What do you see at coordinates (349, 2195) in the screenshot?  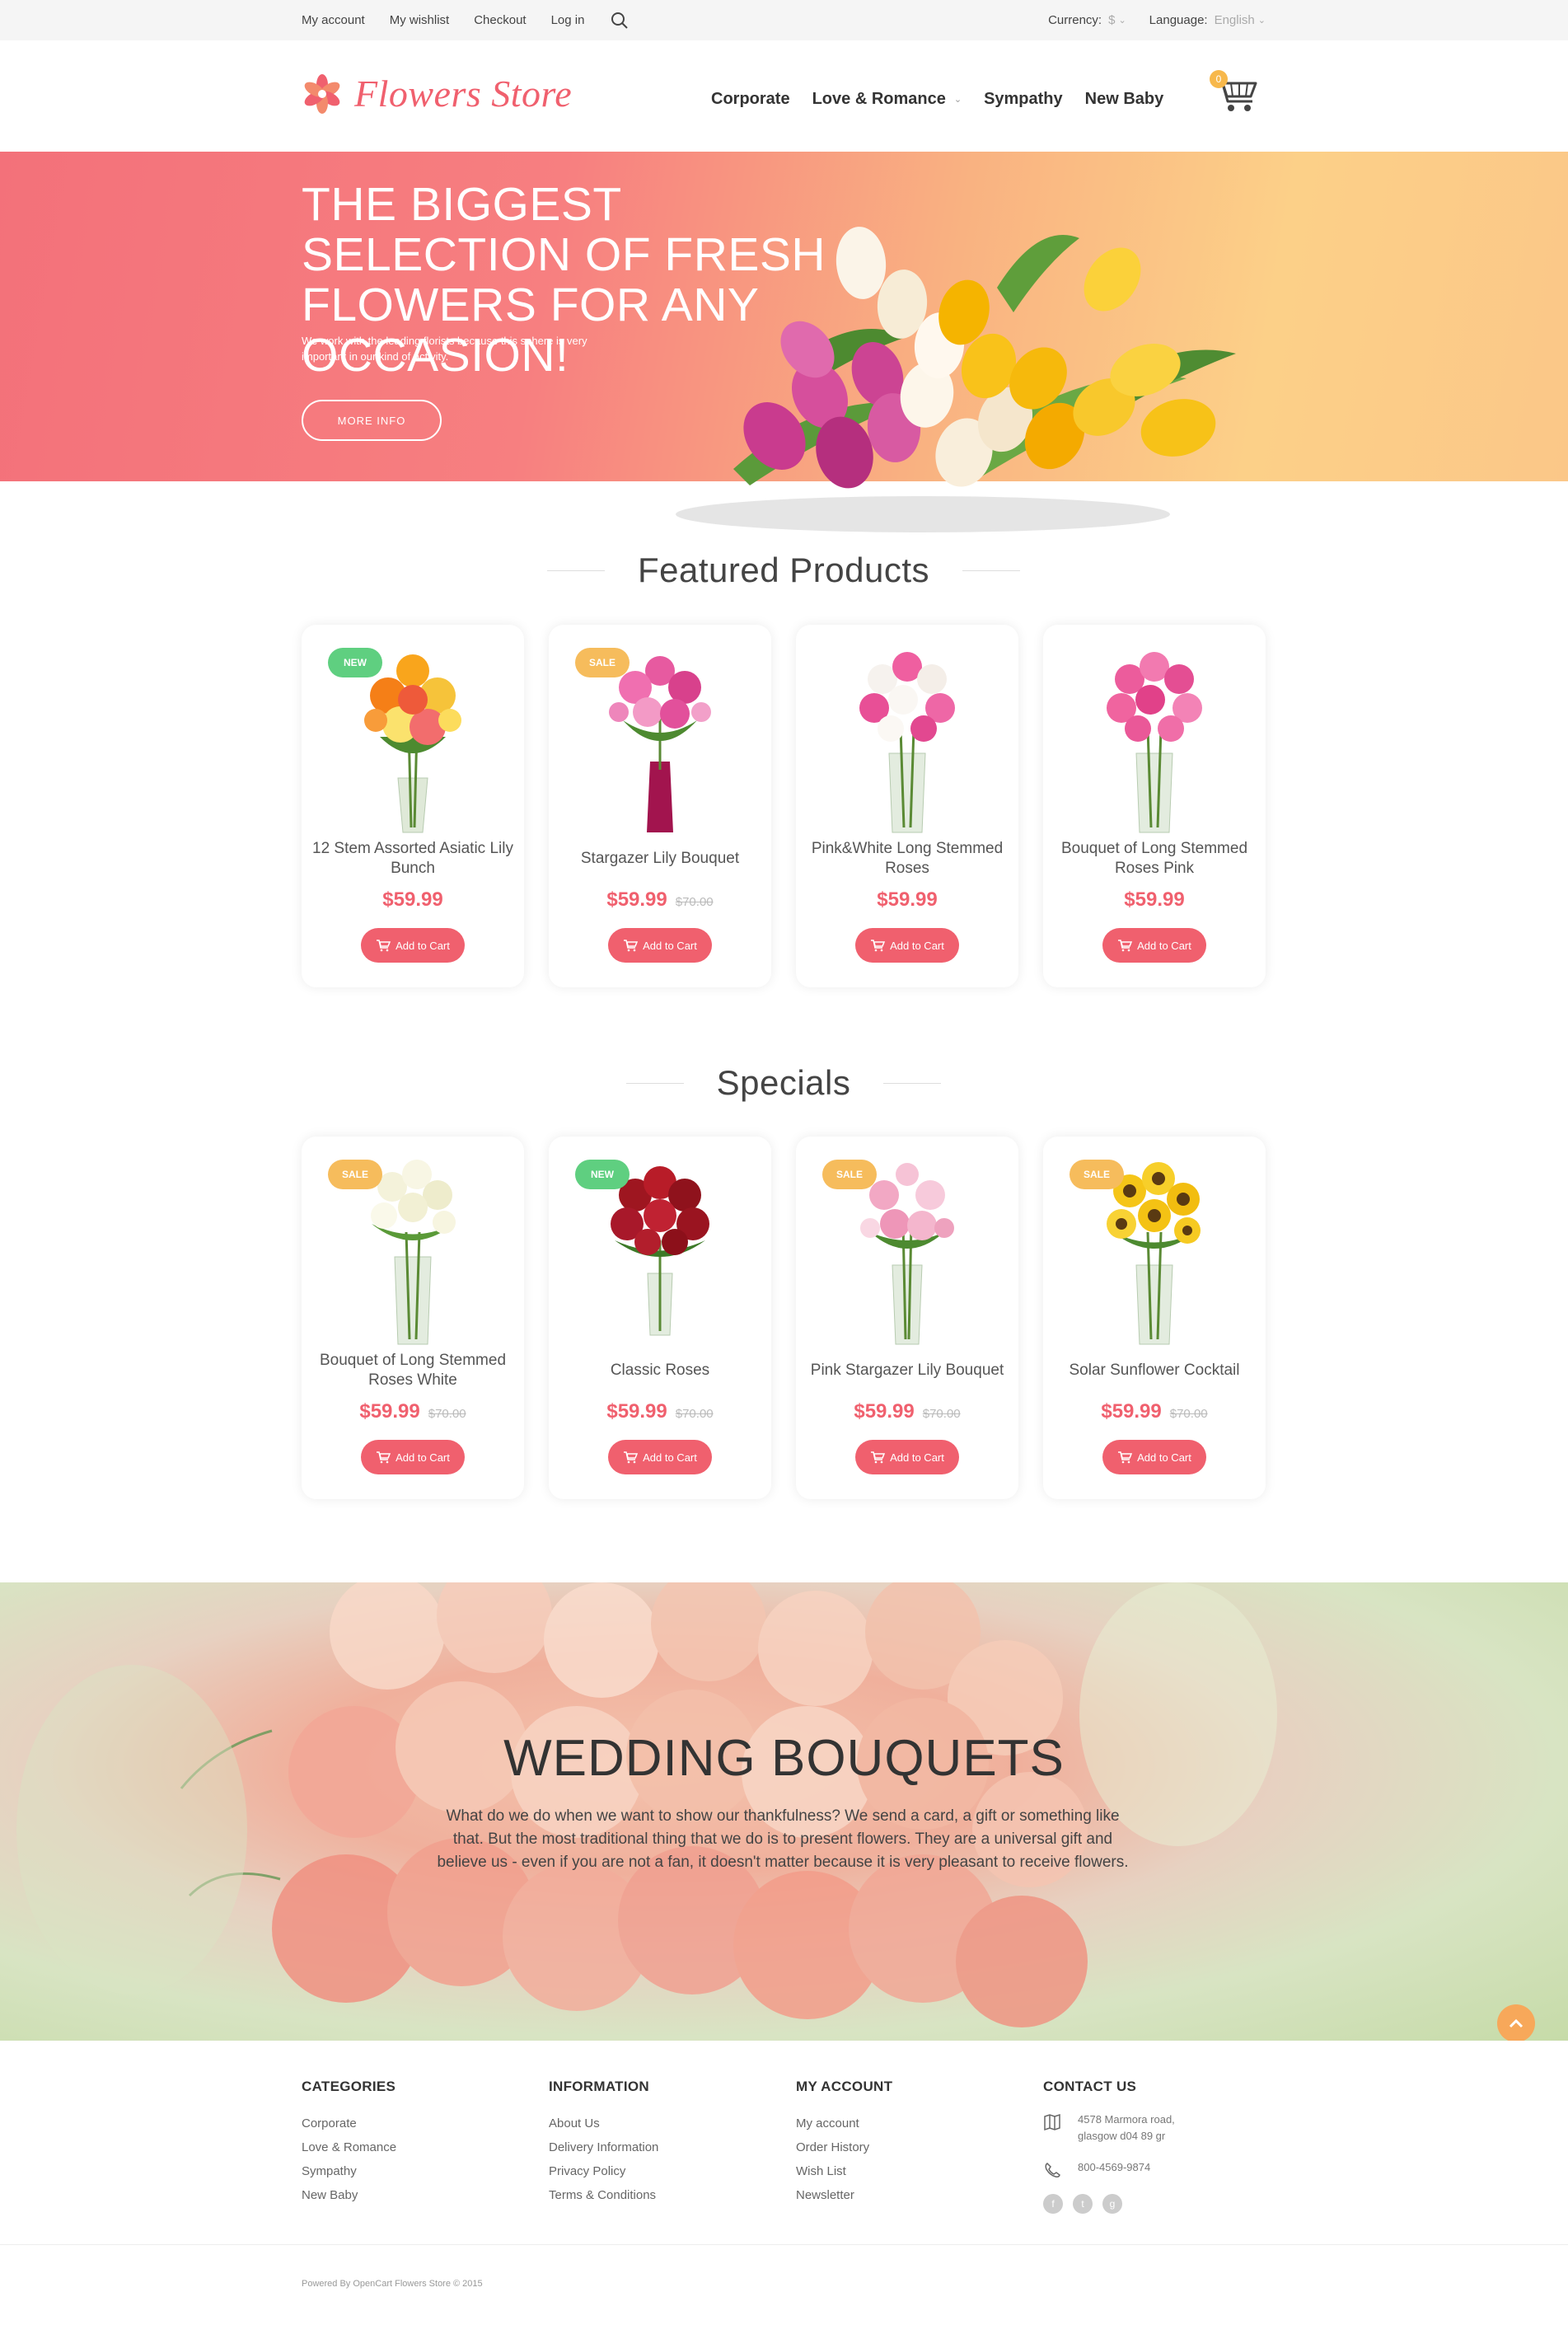 I see `footer-link: New Baby` at bounding box center [349, 2195].